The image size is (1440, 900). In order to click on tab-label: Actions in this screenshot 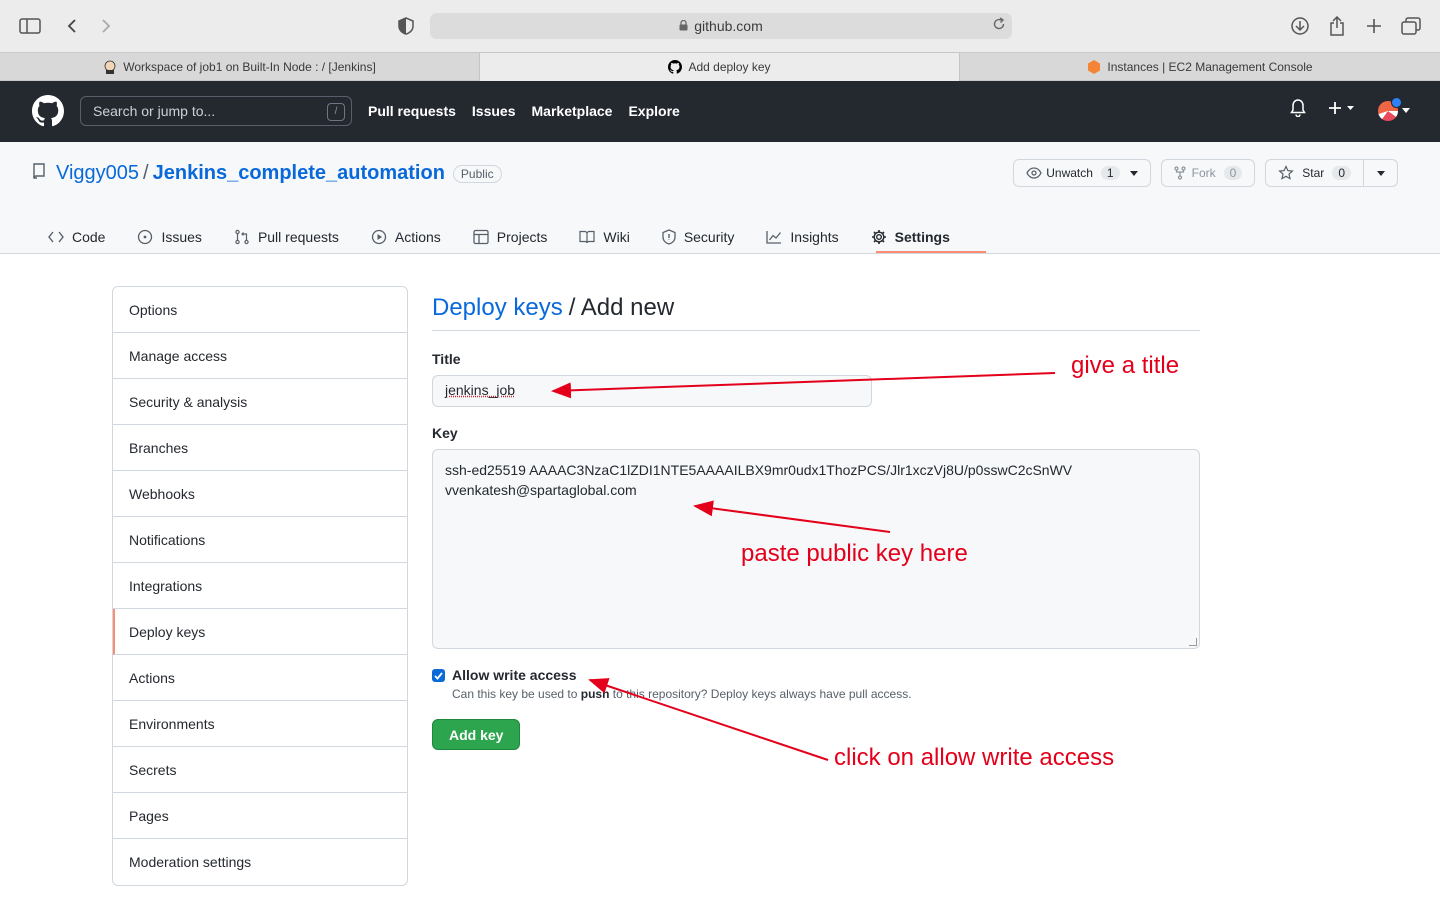, I will do `click(417, 237)`.